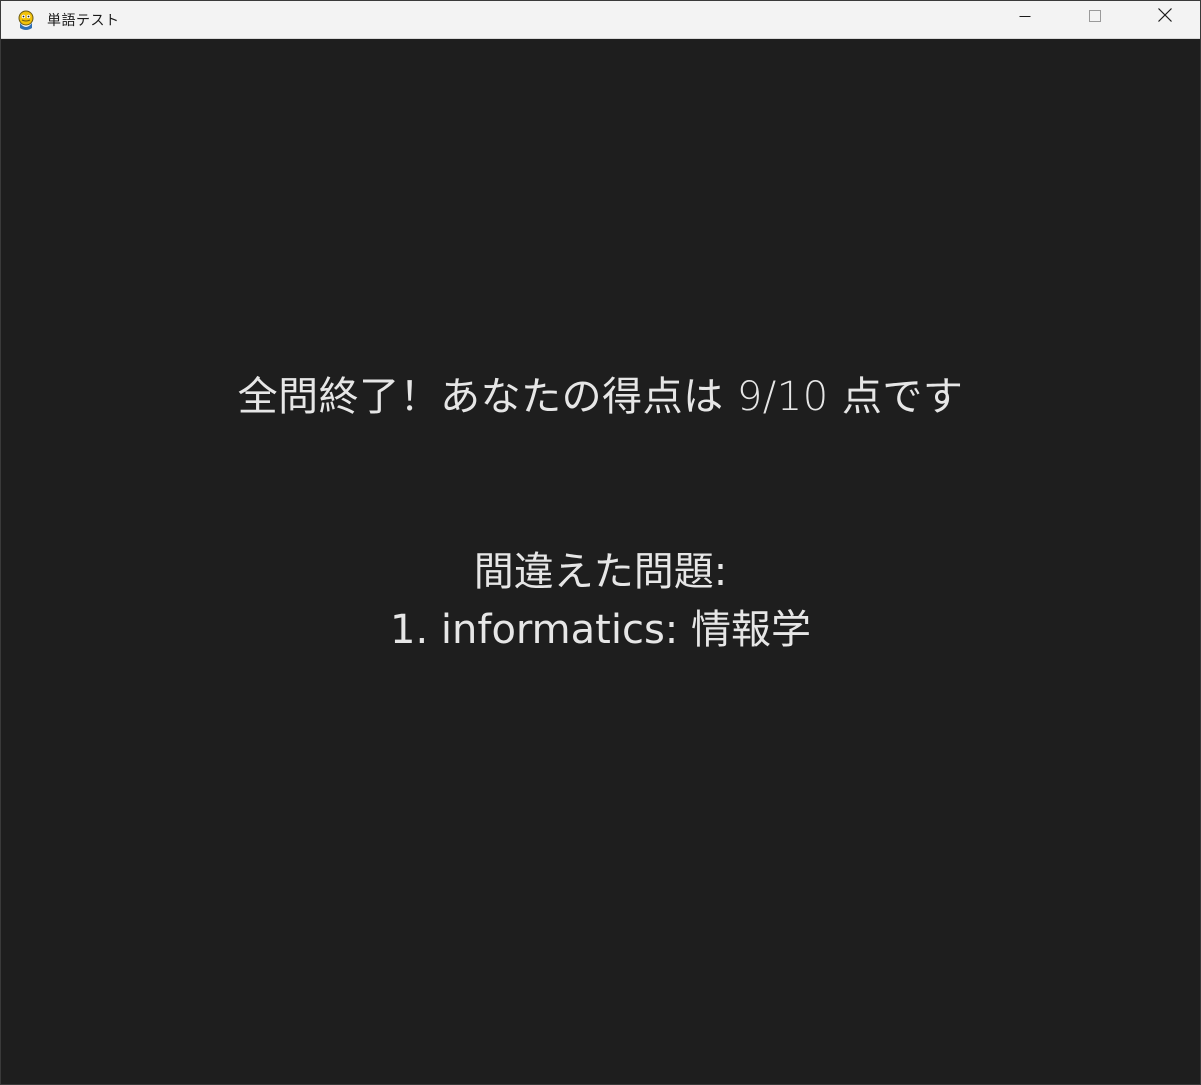 The height and width of the screenshot is (1085, 1201). I want to click on minimize-icon, so click(1025, 16).